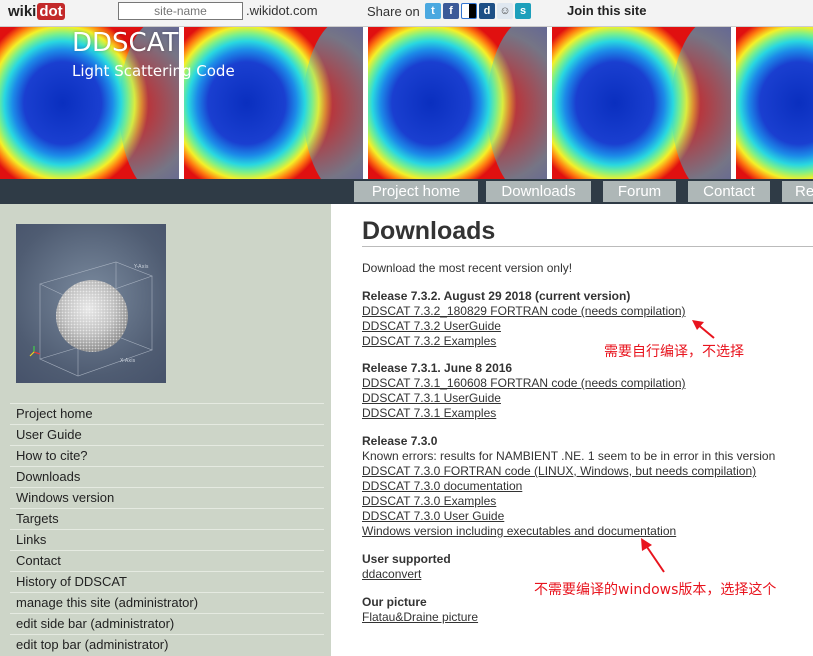 Image resolution: width=813 pixels, height=656 pixels. What do you see at coordinates (167, 497) in the screenshot?
I see `sidebar-item-windows-version: Windows version` at bounding box center [167, 497].